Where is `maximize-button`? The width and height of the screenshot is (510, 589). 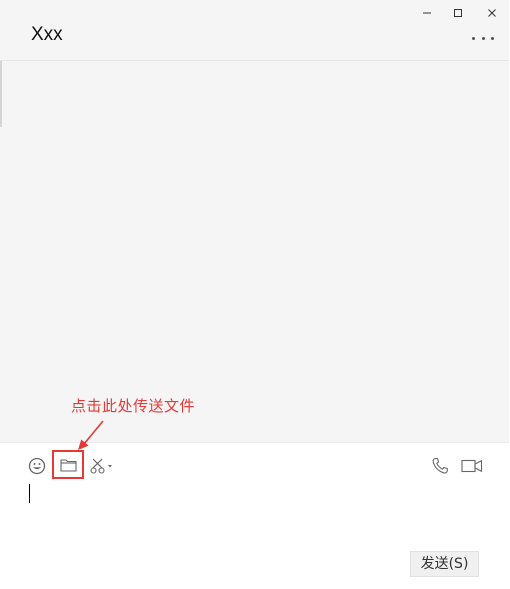 maximize-button is located at coordinates (458, 13).